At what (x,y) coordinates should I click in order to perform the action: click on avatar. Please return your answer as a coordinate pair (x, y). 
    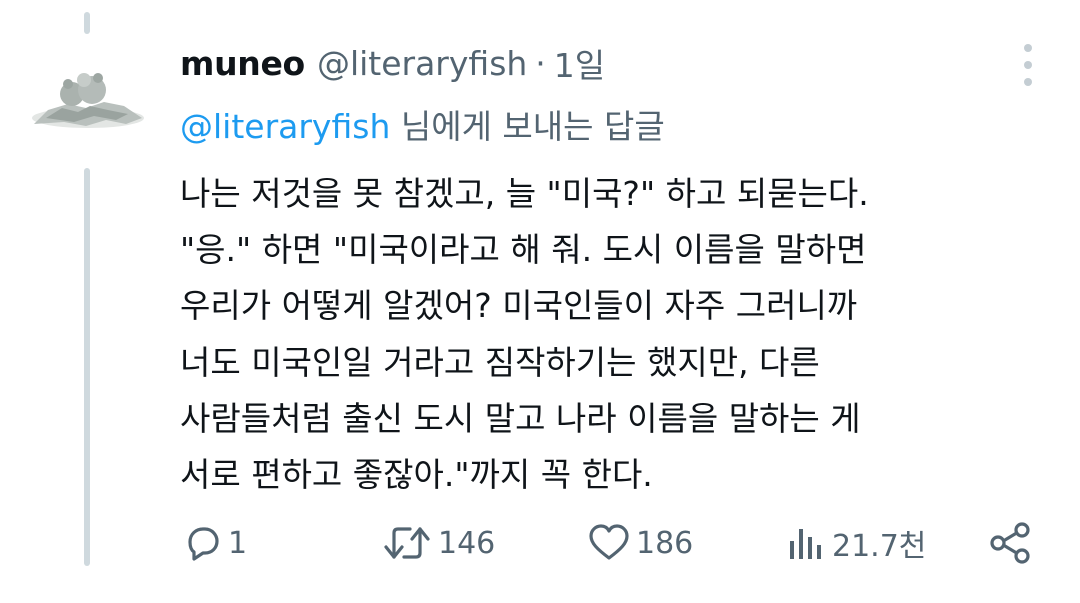
    Looking at the image, I should click on (87, 102).